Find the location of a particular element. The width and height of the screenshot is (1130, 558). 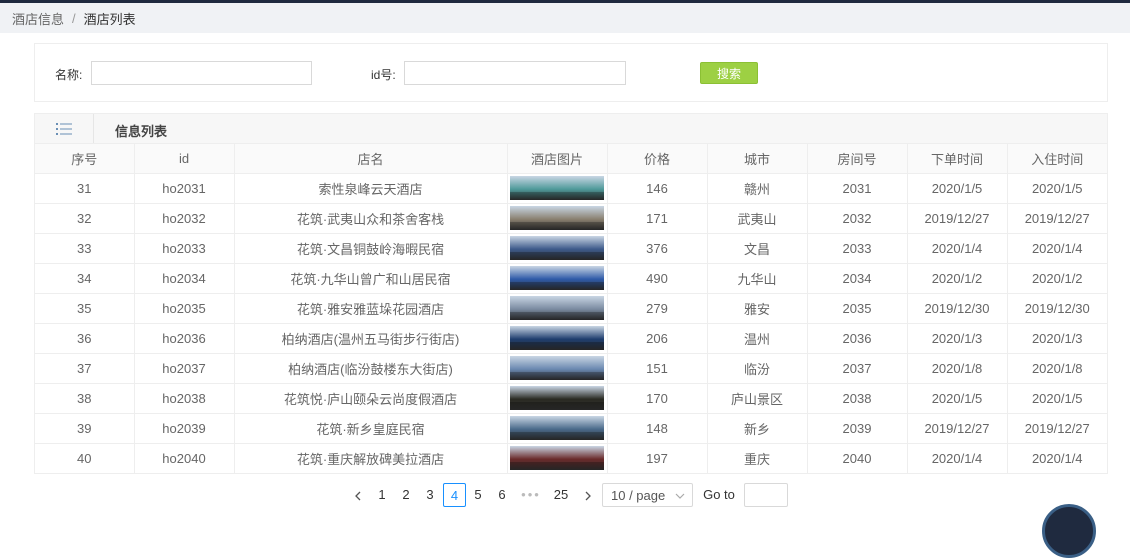

cell-id: ho2037 is located at coordinates (184, 368).